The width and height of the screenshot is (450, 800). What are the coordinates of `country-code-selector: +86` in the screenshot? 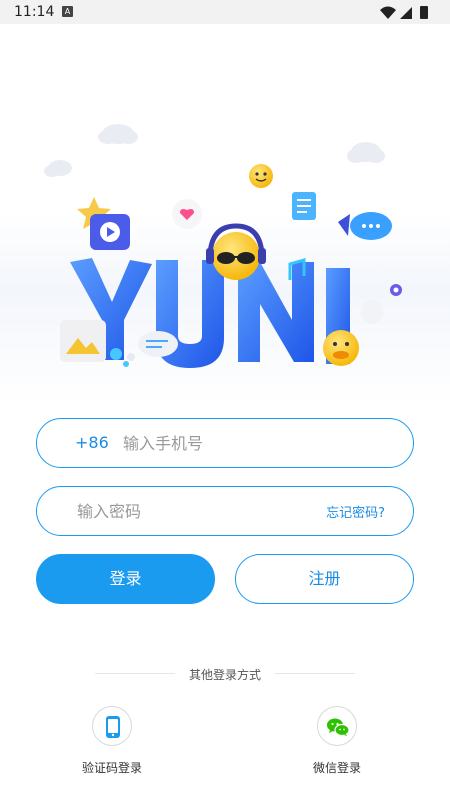 It's located at (92, 442).